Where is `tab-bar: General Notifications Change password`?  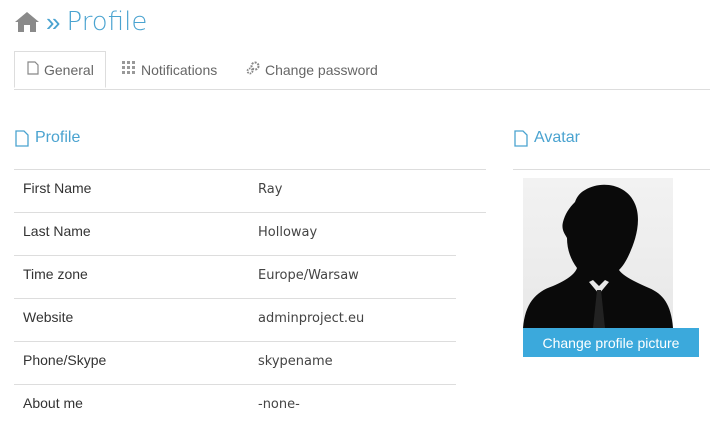
tab-bar: General Notifications Change password is located at coordinates (362, 70).